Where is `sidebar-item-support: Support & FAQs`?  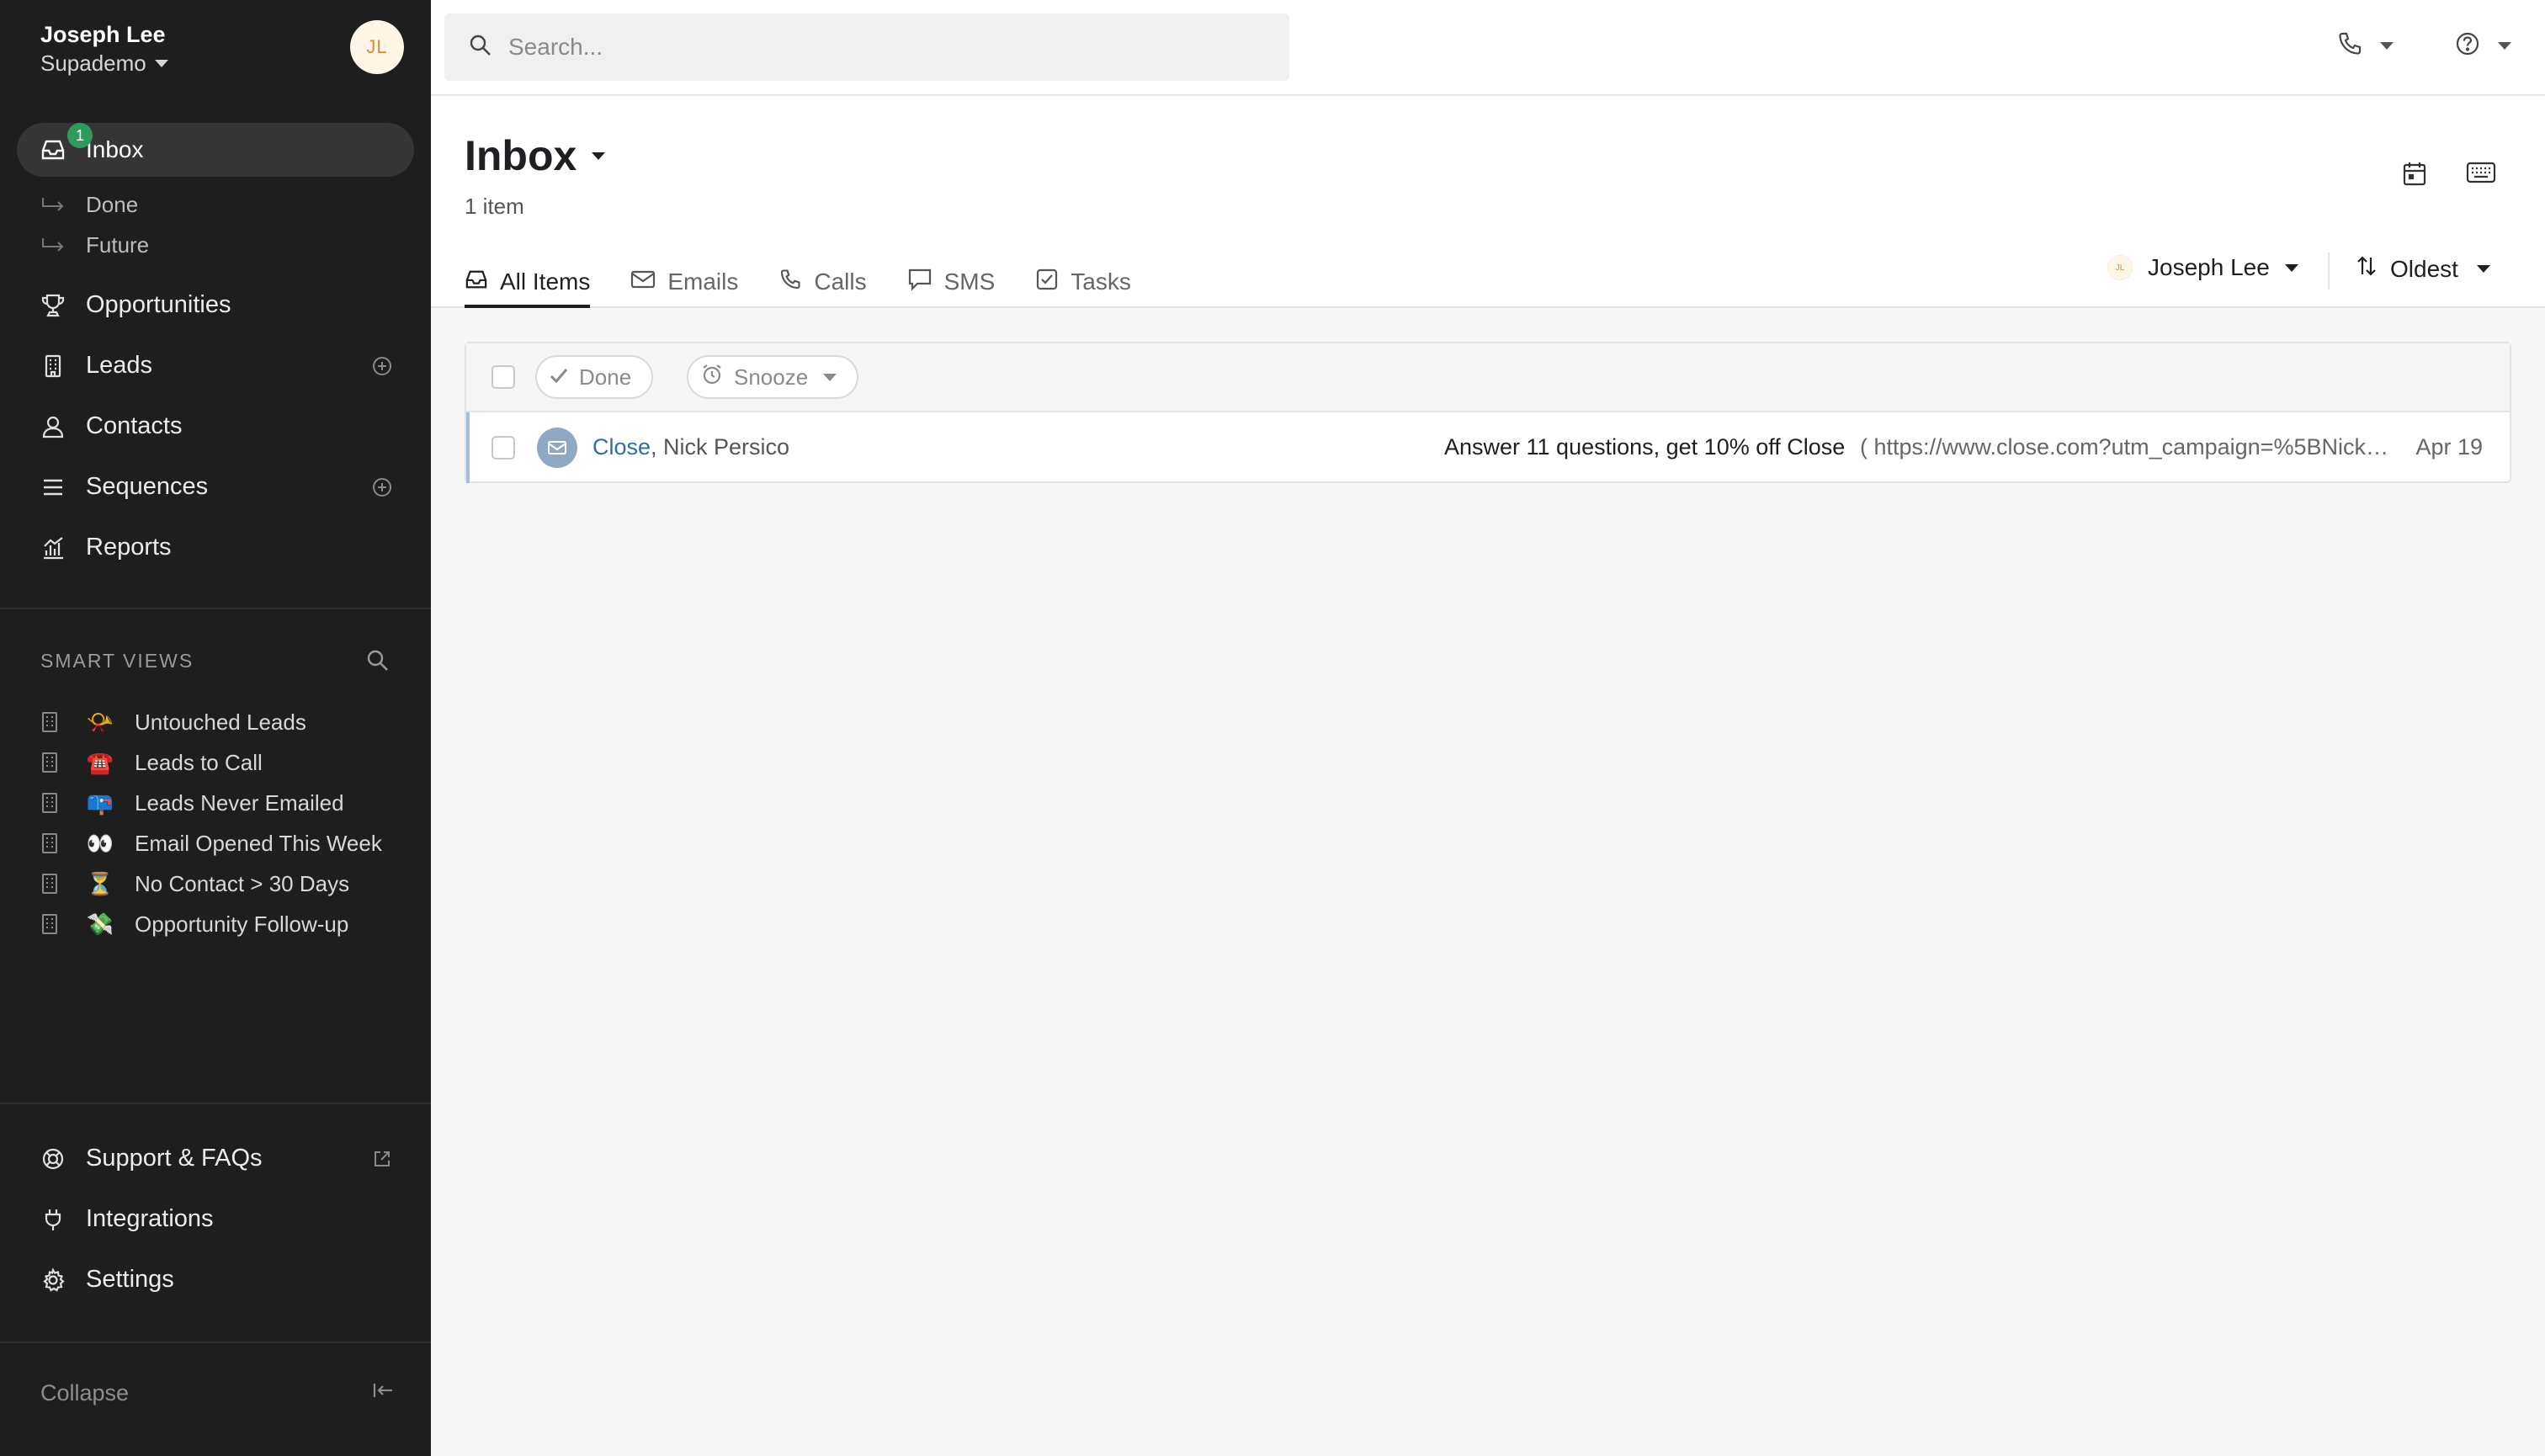
sidebar-item-support: Support & FAQs is located at coordinates (216, 1158).